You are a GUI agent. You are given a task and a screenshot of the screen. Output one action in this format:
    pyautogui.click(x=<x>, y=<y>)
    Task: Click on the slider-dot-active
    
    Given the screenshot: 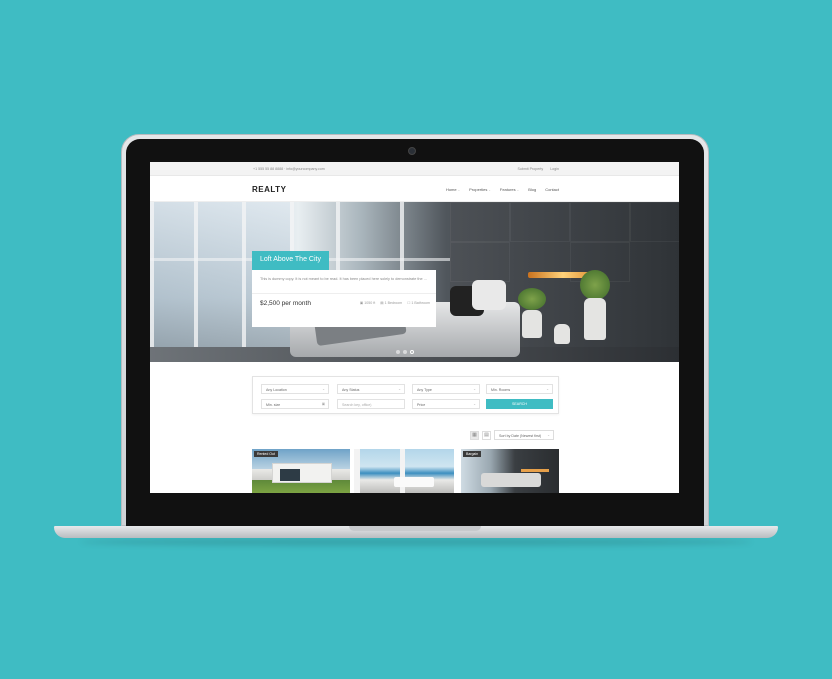 What is the action you would take?
    pyautogui.click(x=412, y=352)
    